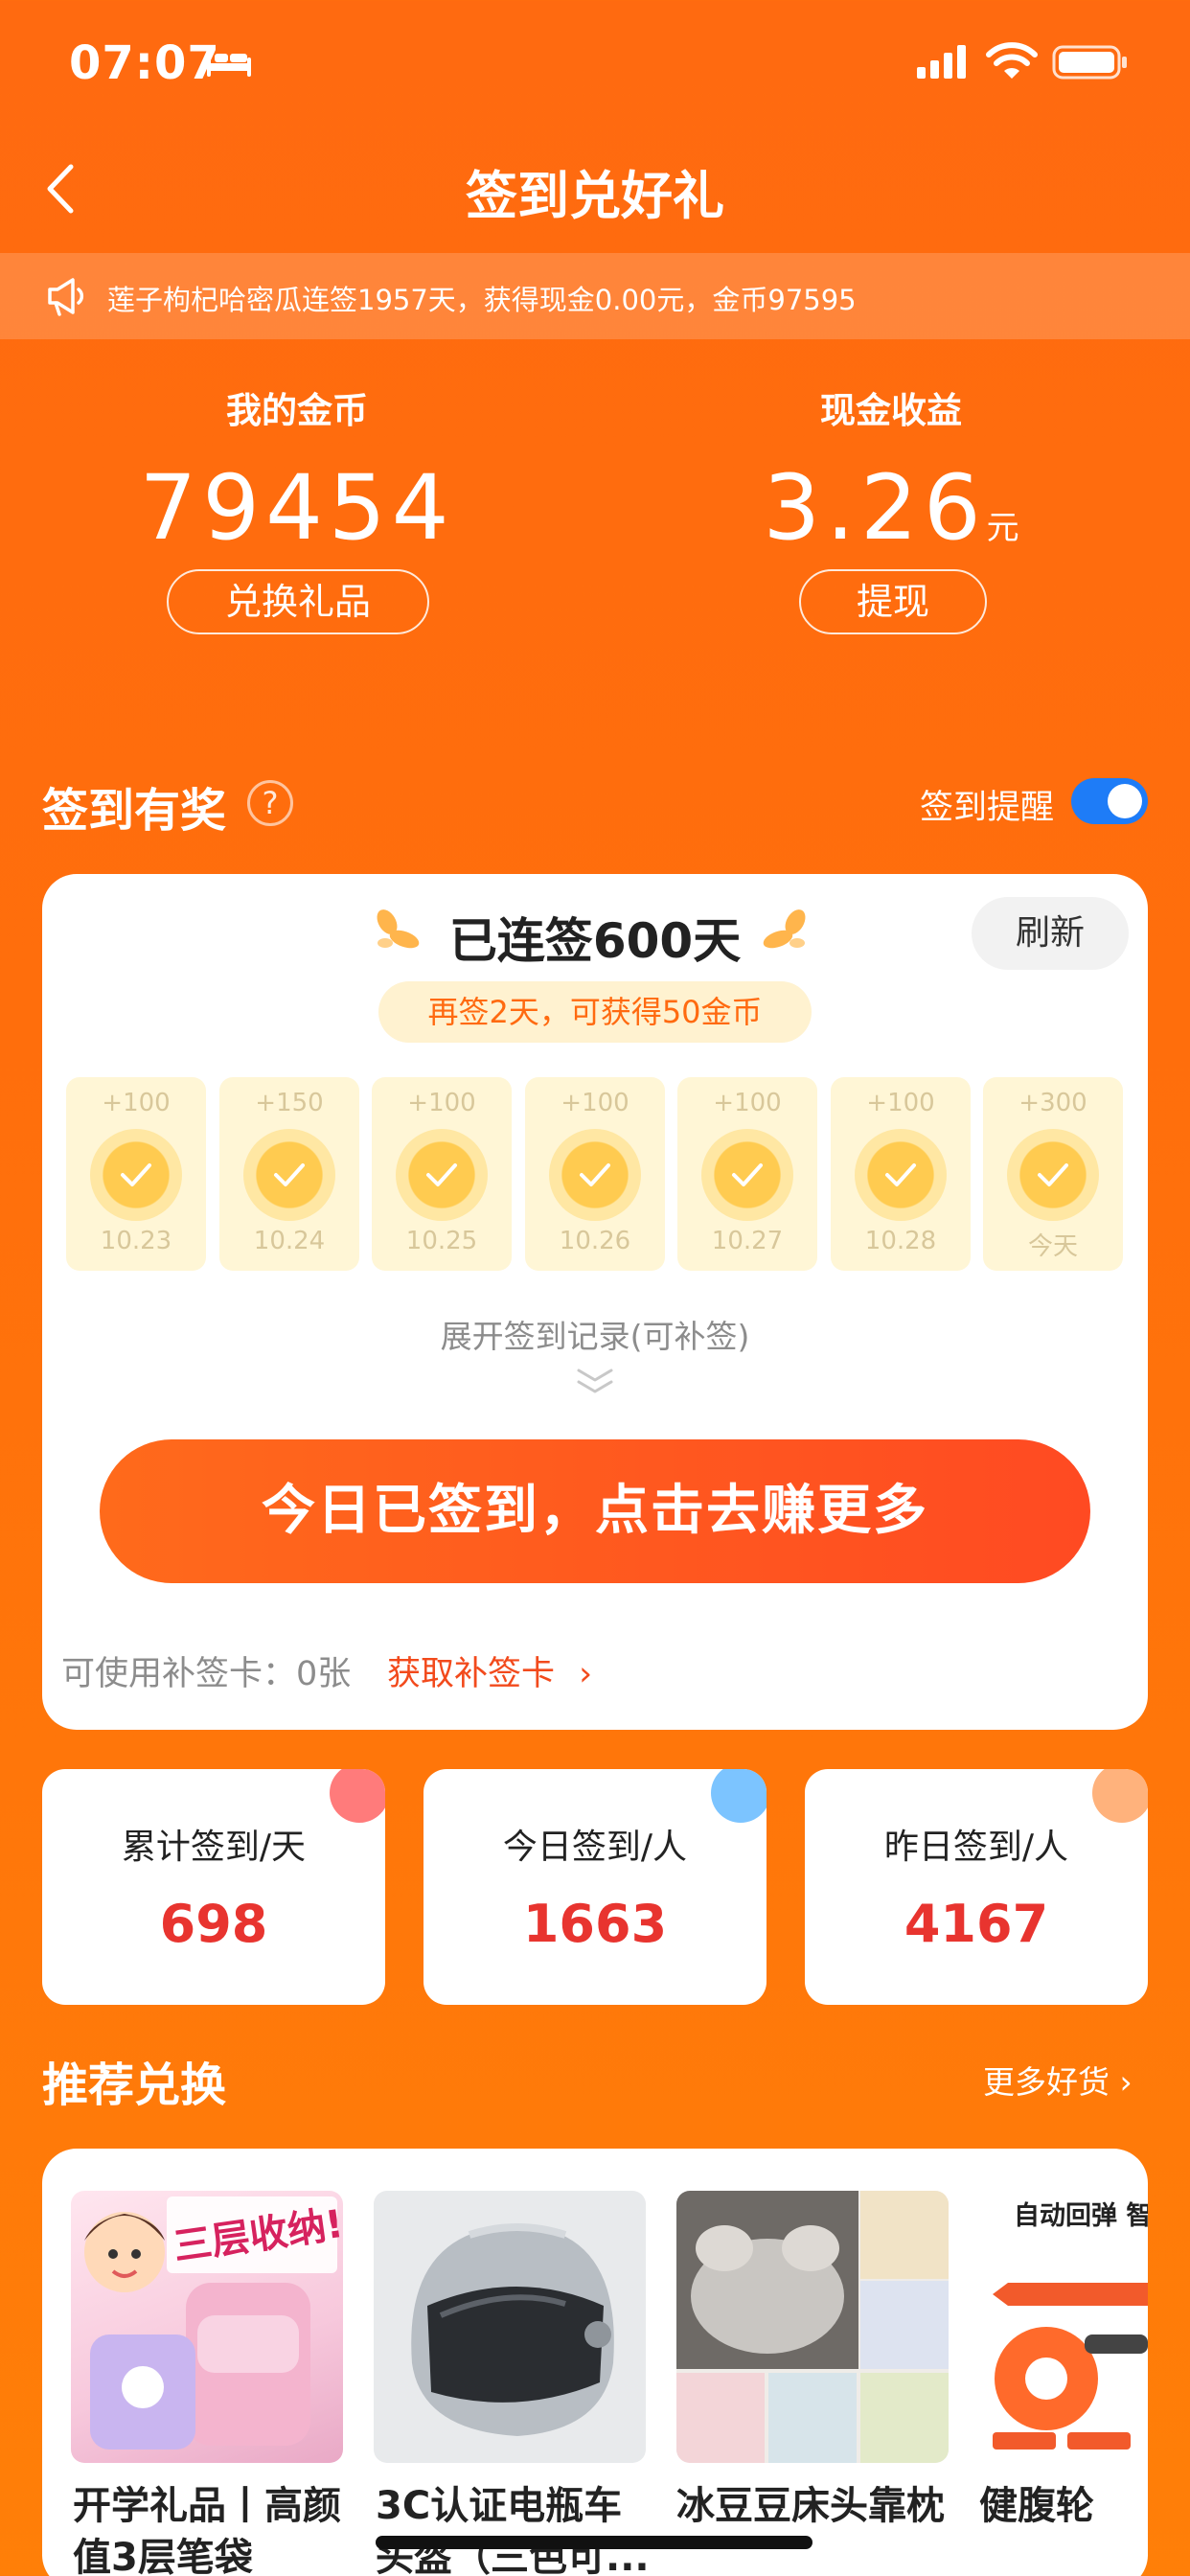 The width and height of the screenshot is (1190, 2576). I want to click on pillow-illustration, so click(812, 2327).